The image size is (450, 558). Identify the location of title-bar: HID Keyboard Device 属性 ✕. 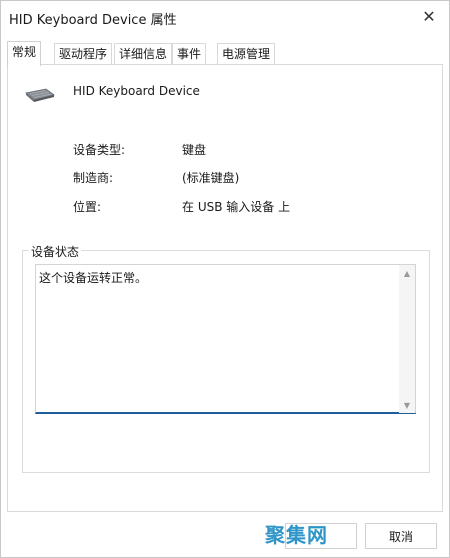
(225, 17).